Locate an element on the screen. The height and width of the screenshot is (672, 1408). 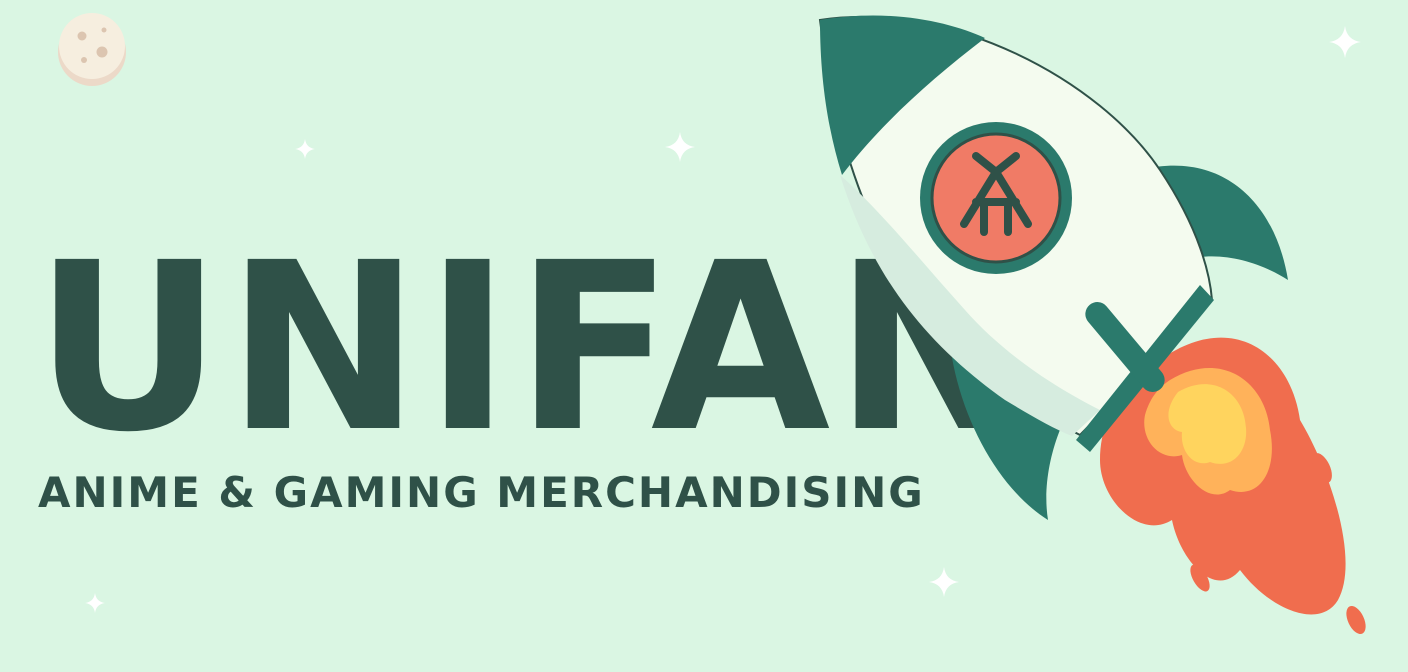
brand-emblem-icon is located at coordinates (996, 198).